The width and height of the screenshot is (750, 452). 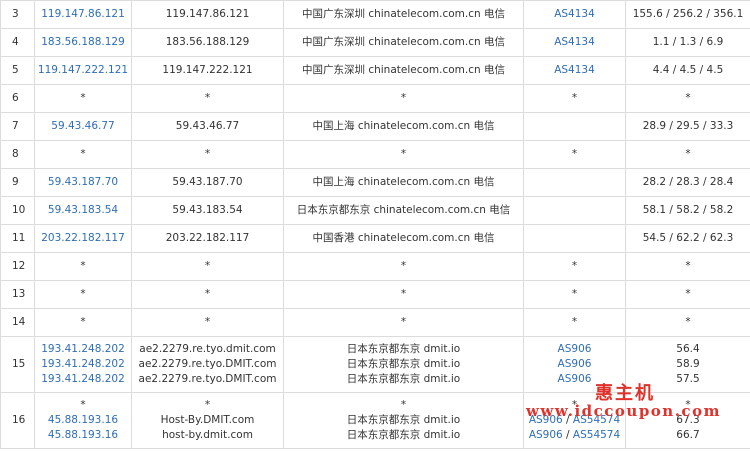 I want to click on ip-link: 59.43.187.70, so click(x=83, y=182).